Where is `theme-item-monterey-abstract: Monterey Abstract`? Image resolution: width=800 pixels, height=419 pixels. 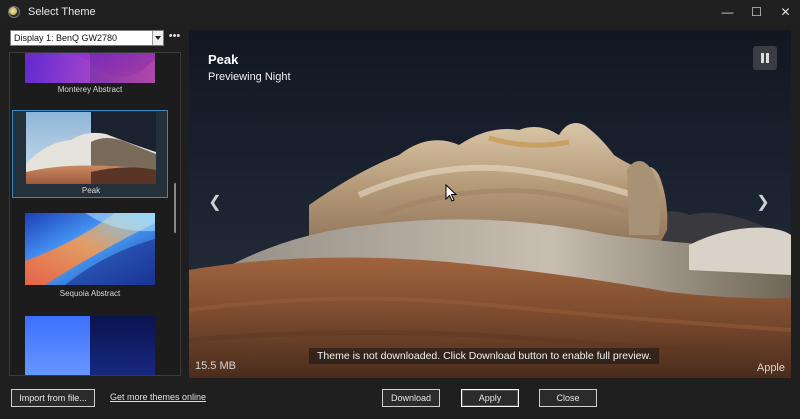
theme-item-monterey-abstract: Monterey Abstract is located at coordinates (90, 76).